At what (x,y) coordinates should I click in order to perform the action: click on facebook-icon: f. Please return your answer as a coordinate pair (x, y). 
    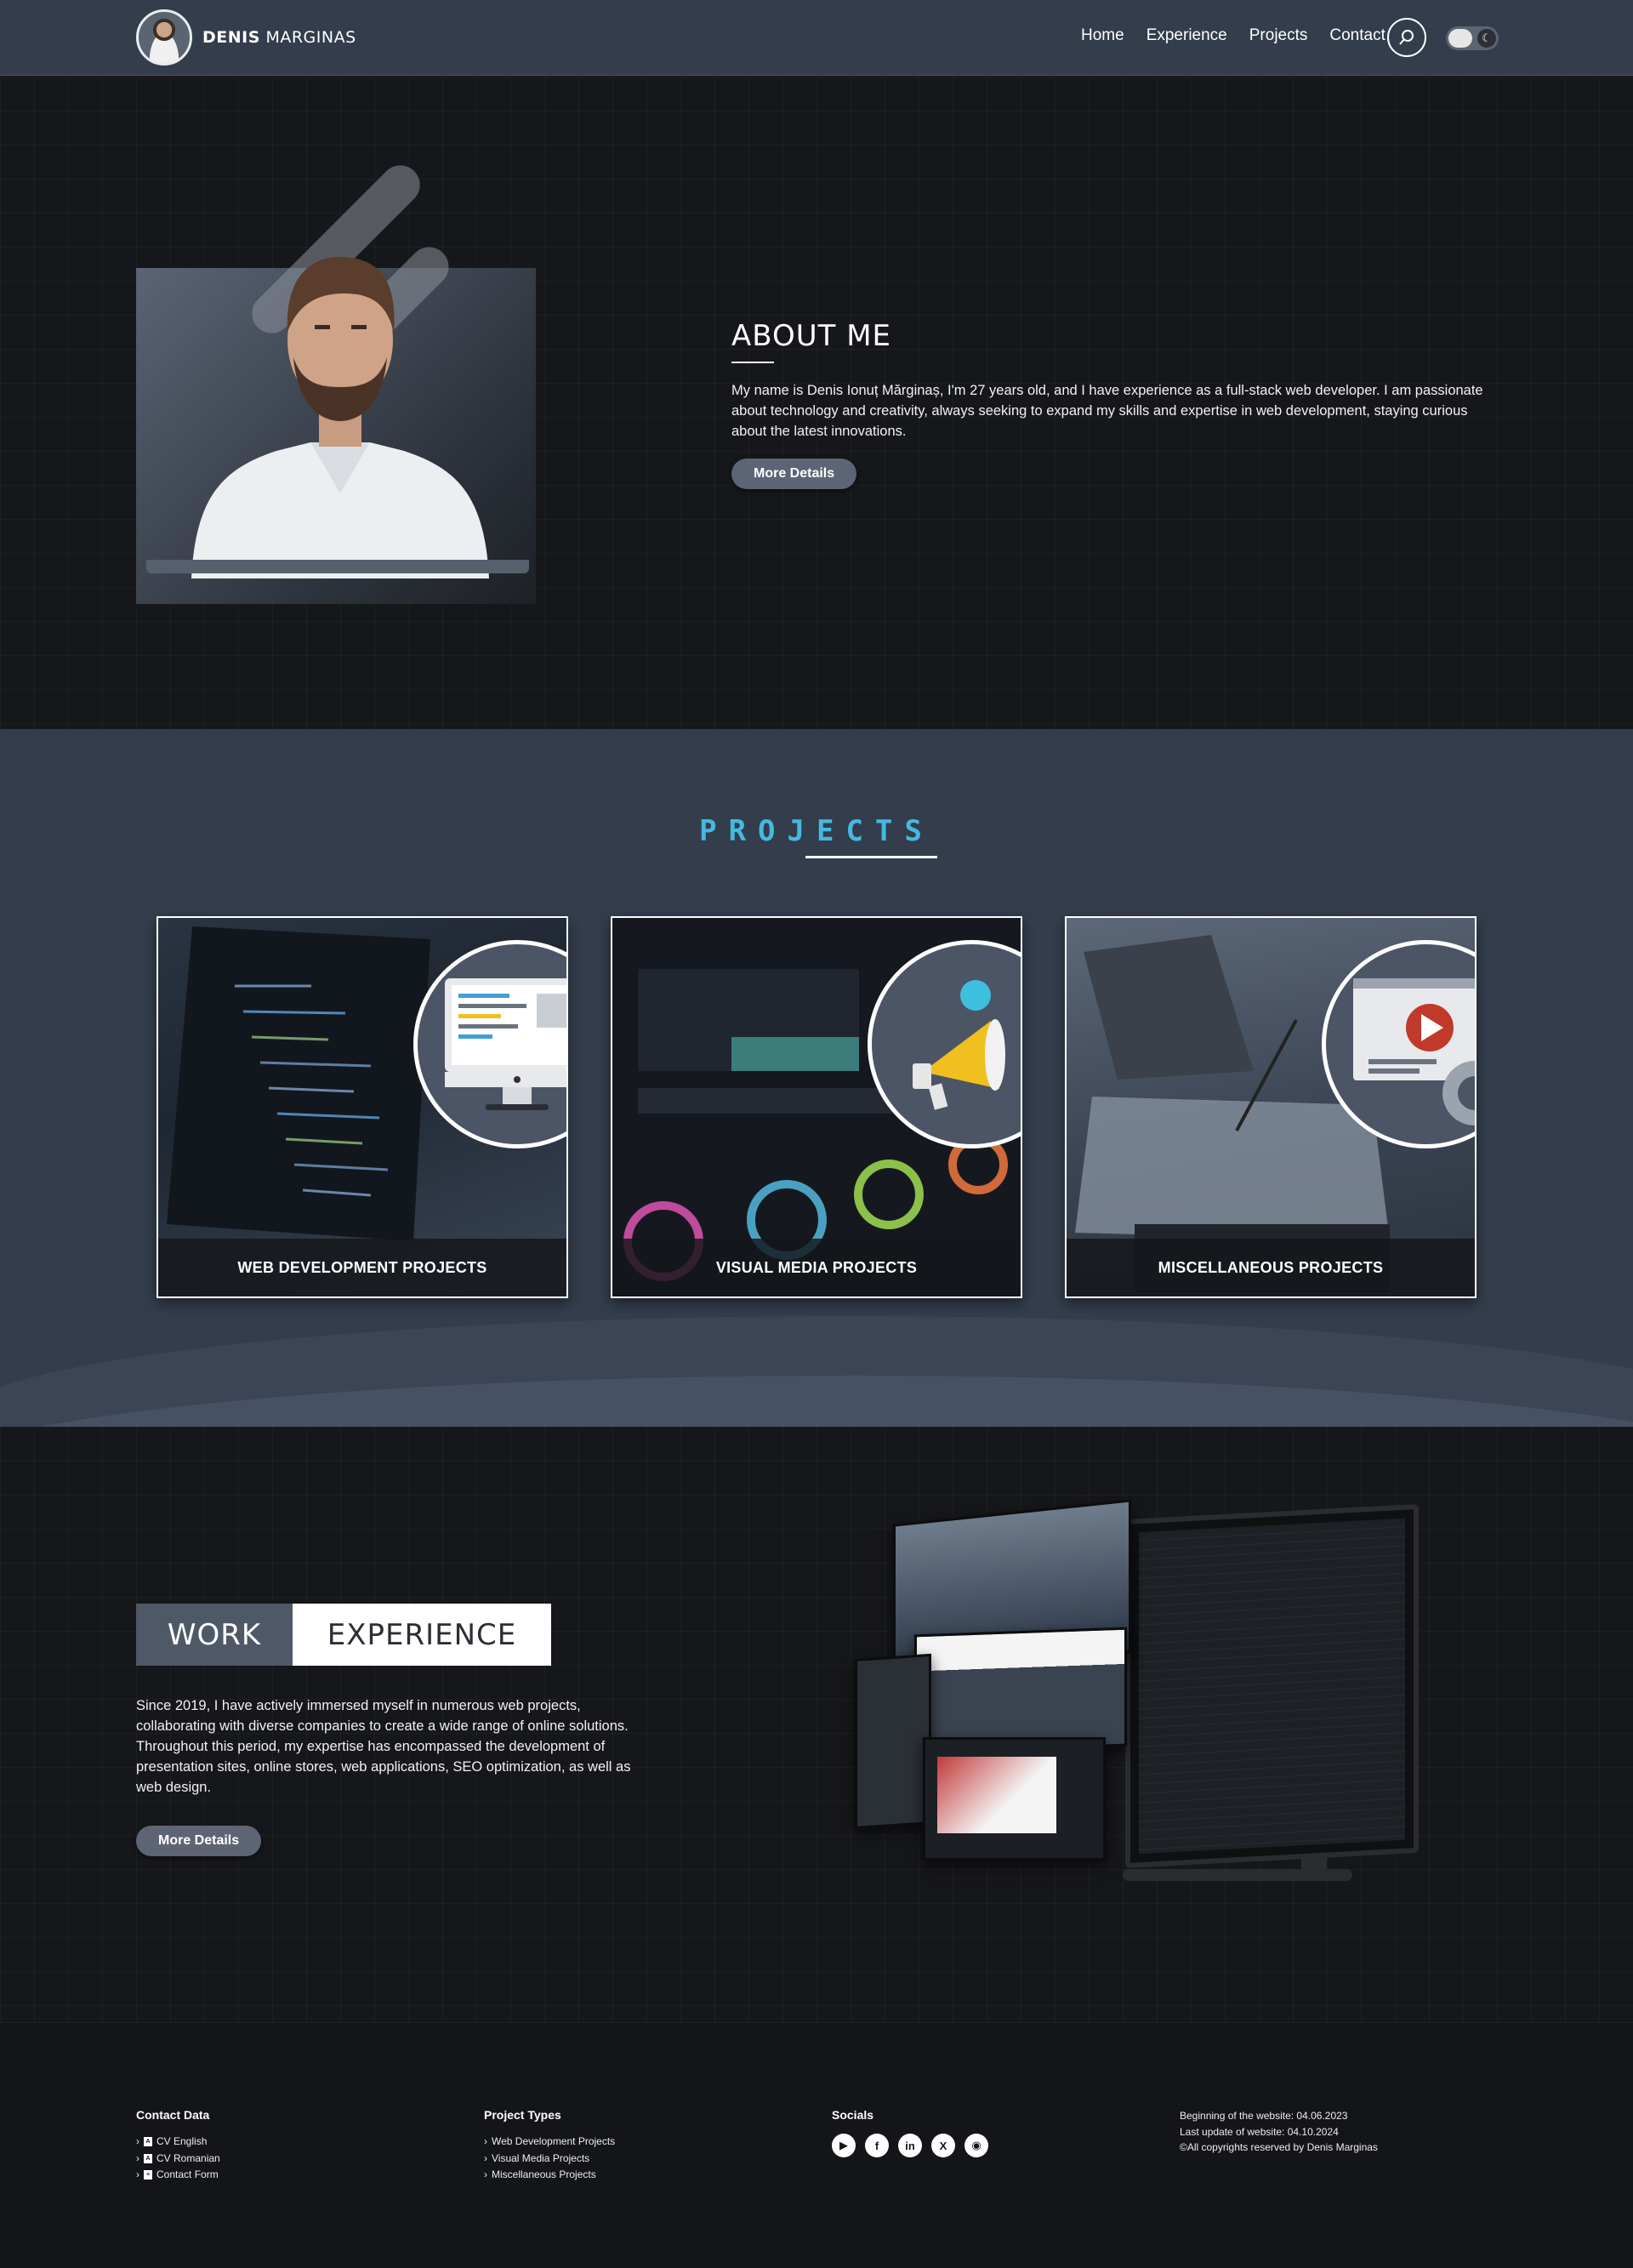
    Looking at the image, I should click on (877, 2146).